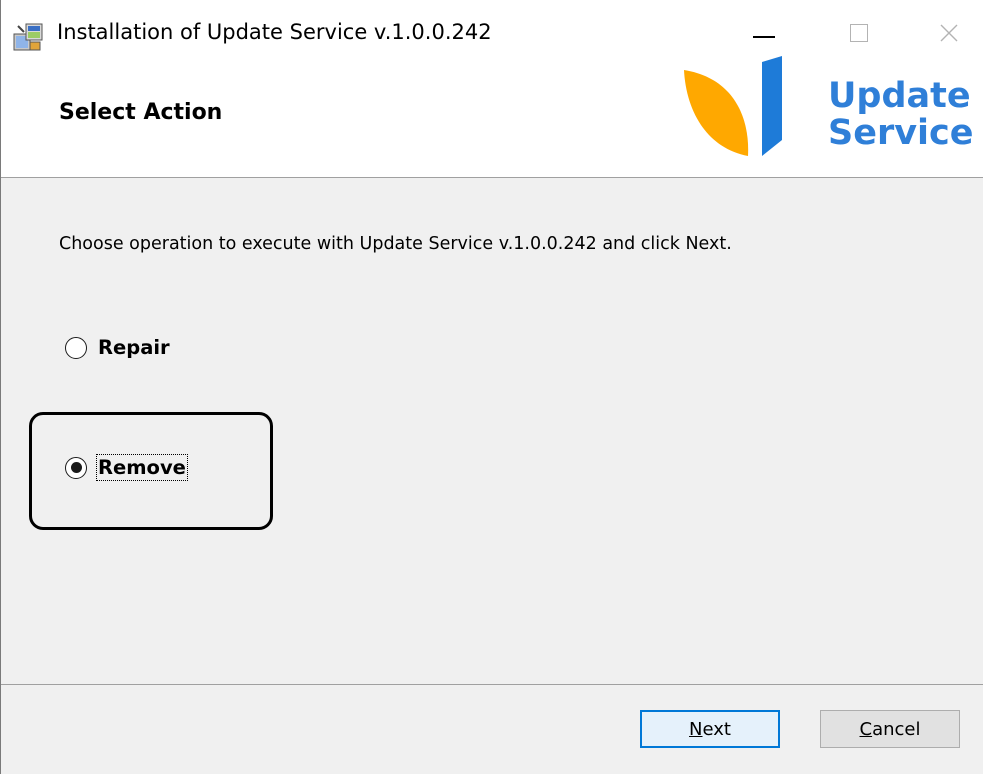 This screenshot has height=774, width=983. I want to click on page-title: Select Action, so click(141, 112).